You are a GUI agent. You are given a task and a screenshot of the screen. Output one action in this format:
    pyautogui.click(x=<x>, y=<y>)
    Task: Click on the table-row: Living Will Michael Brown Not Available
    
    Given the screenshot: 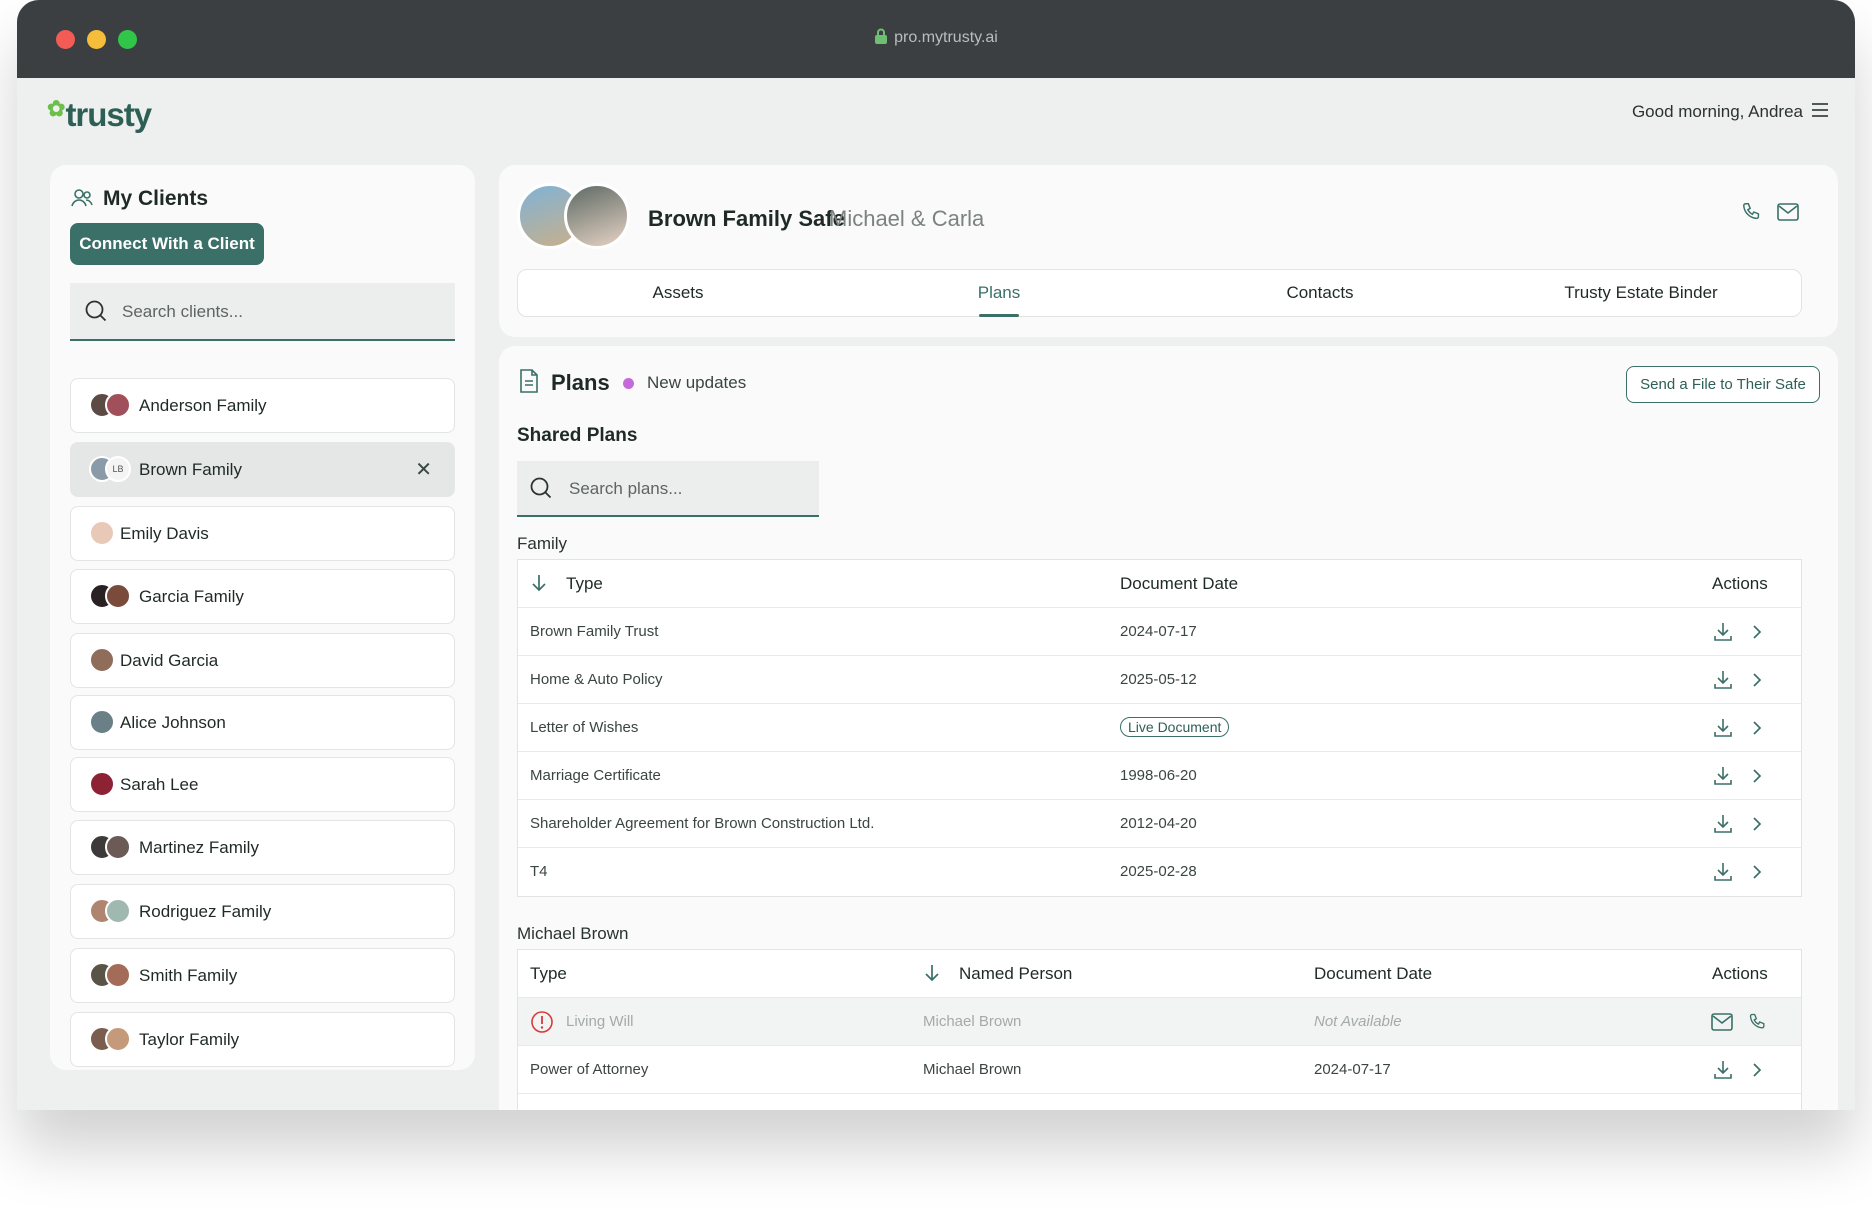 What is the action you would take?
    pyautogui.click(x=1159, y=1022)
    